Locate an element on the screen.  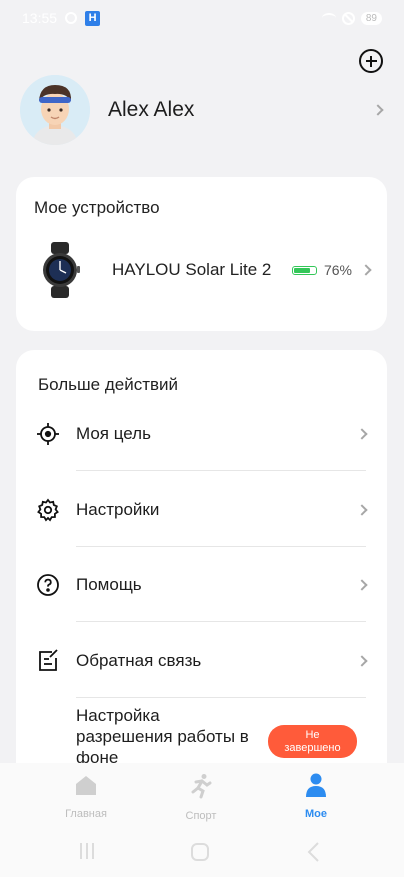
profile-name: Alex Alex is located at coordinates (151, 109).